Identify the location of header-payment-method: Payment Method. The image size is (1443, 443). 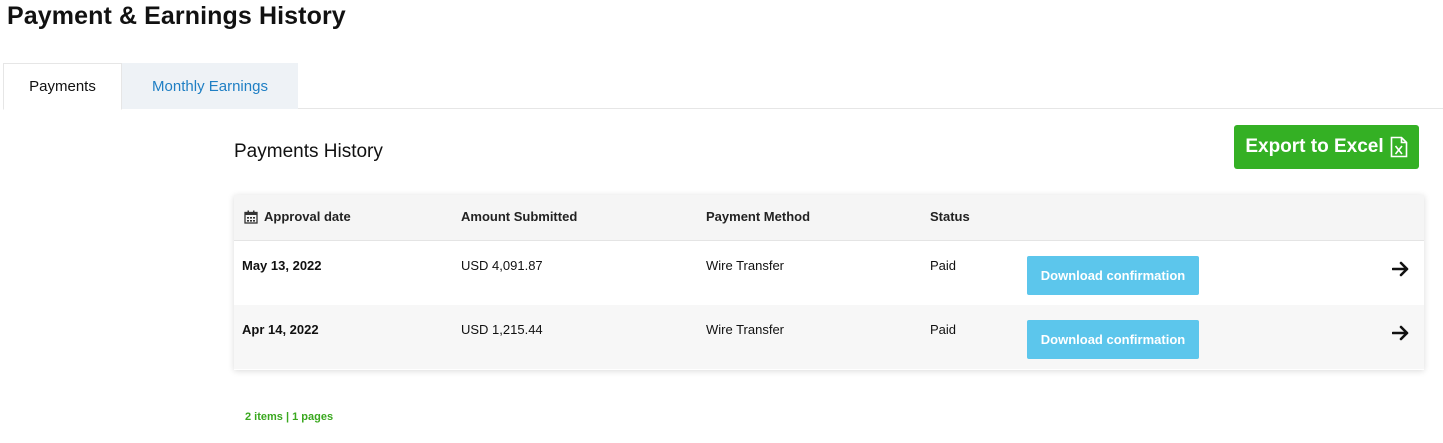
(758, 216).